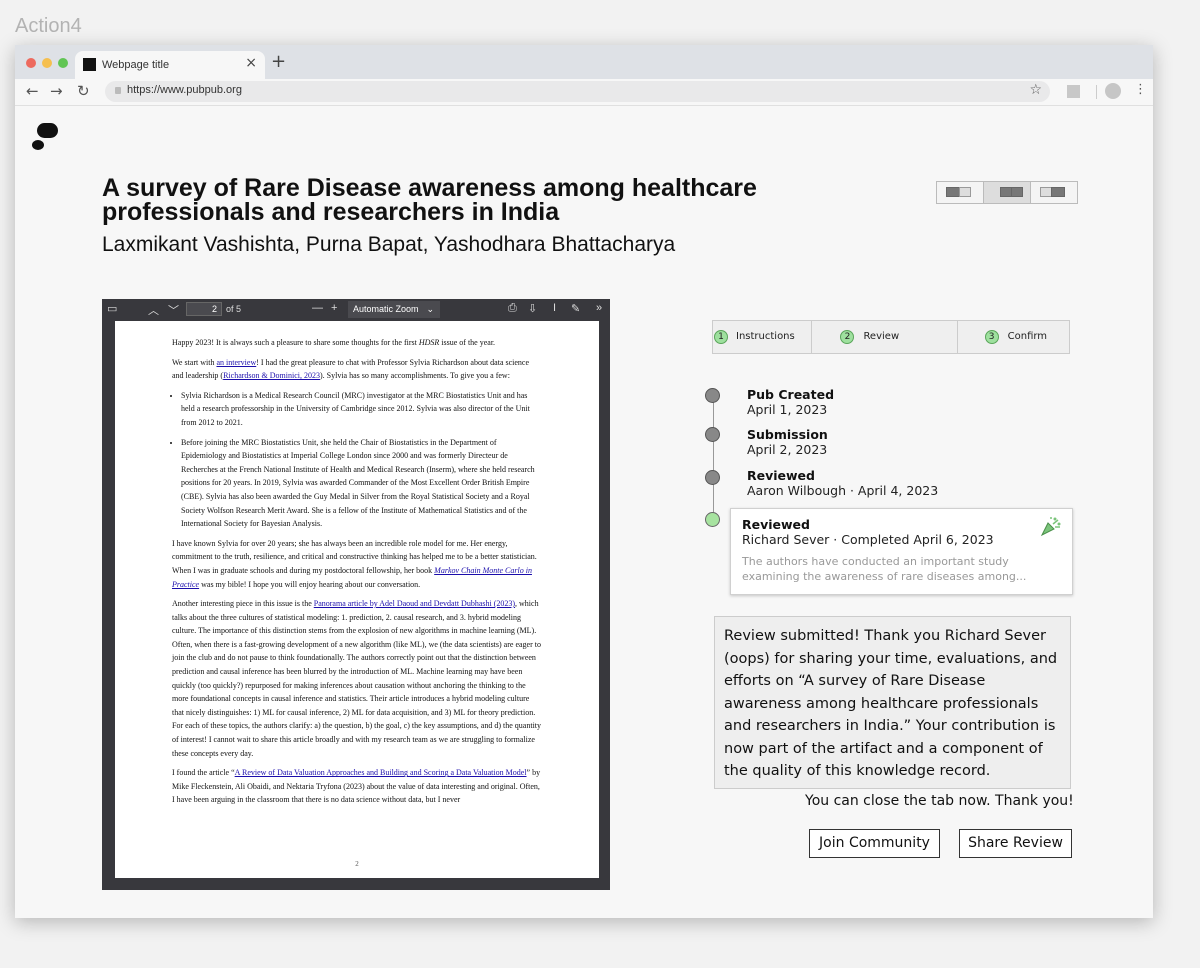  I want to click on review-steps: 1 Instructions 2 Review 3 Confirm, so click(891, 337).